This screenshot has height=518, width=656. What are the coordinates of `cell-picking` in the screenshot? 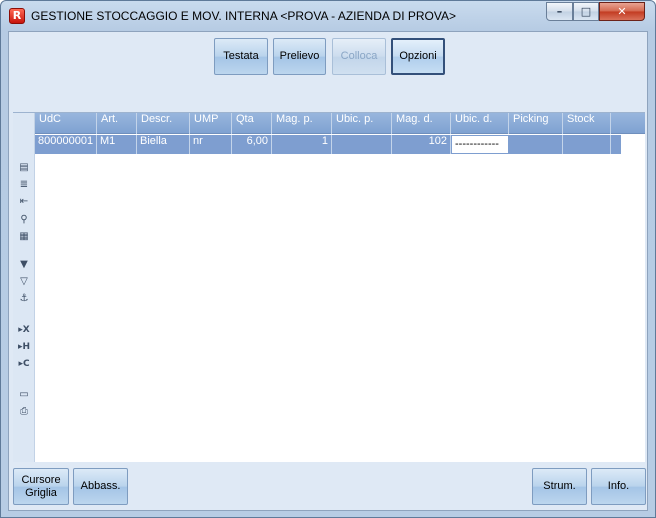 It's located at (536, 144).